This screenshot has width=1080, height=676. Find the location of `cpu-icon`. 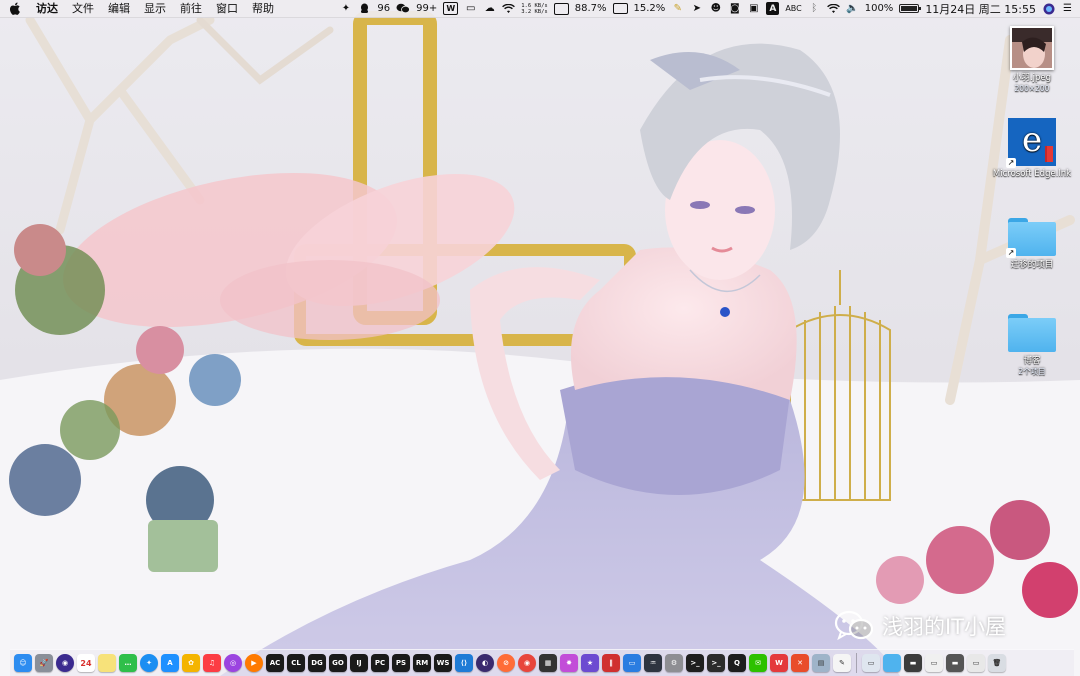

cpu-icon is located at coordinates (561, 8).